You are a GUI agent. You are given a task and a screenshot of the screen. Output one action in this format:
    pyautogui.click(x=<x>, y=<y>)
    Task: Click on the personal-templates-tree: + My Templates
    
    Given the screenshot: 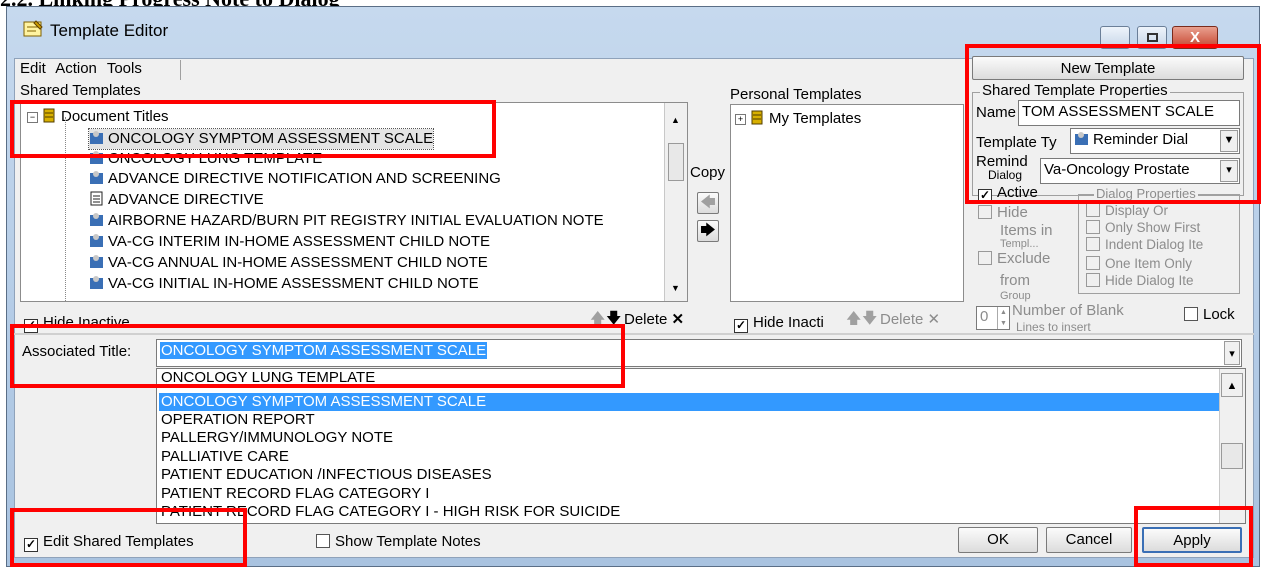 What is the action you would take?
    pyautogui.click(x=847, y=203)
    